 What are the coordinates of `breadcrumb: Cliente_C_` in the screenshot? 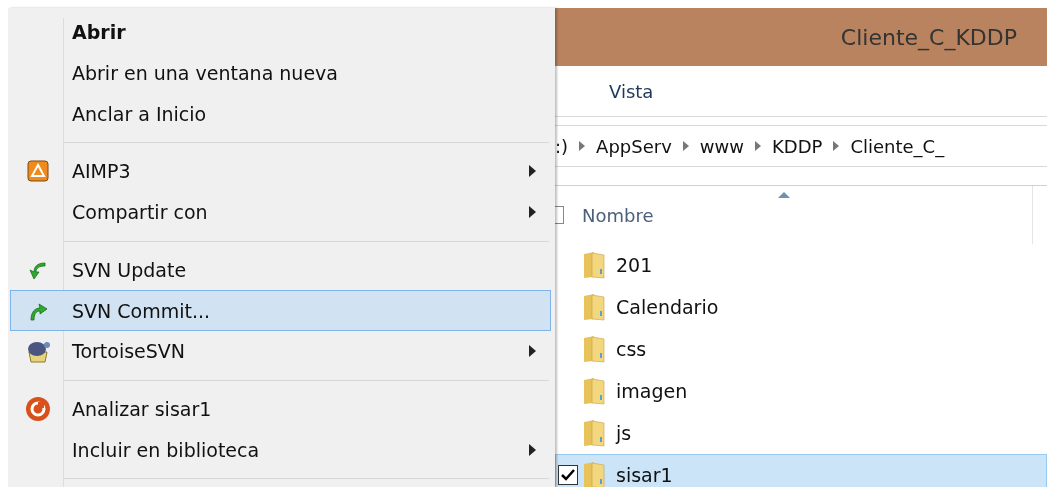 It's located at (897, 146).